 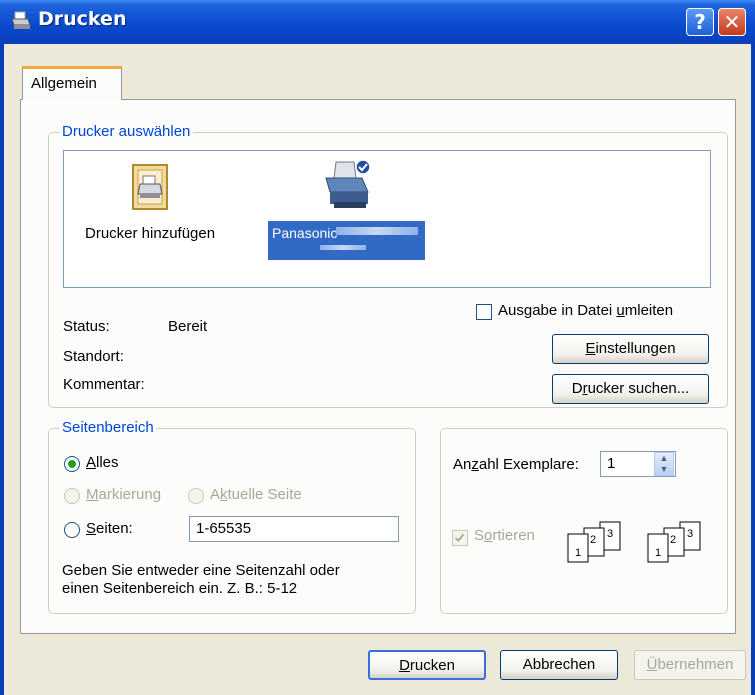 What do you see at coordinates (516, 464) in the screenshot?
I see `copies-label: Anzahl Exemplare:` at bounding box center [516, 464].